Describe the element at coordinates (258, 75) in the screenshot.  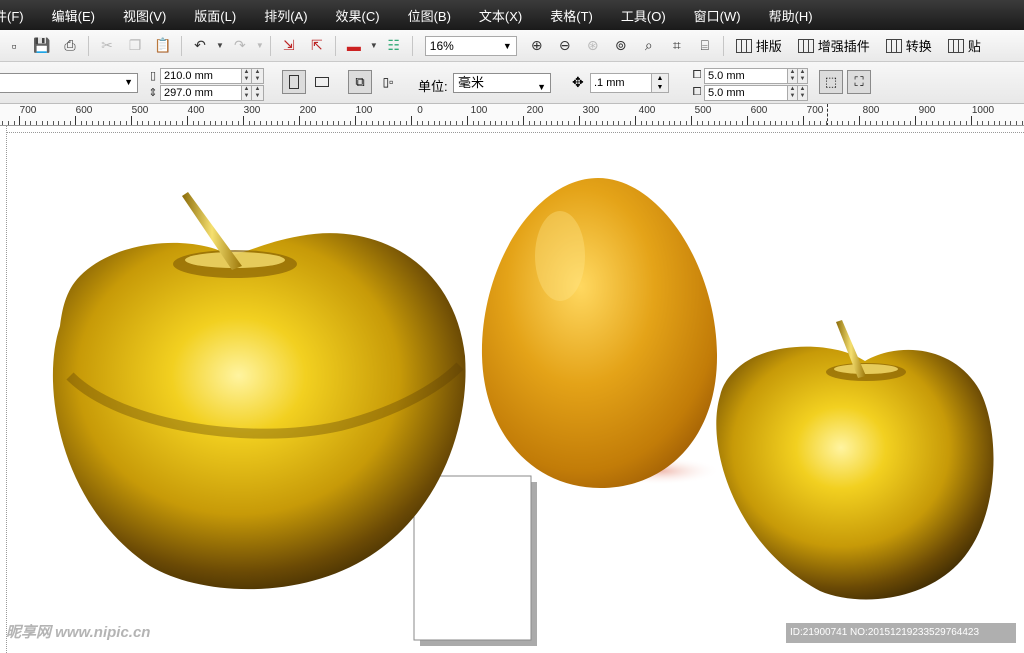
I see `width-lock: ▲ ▼` at that location.